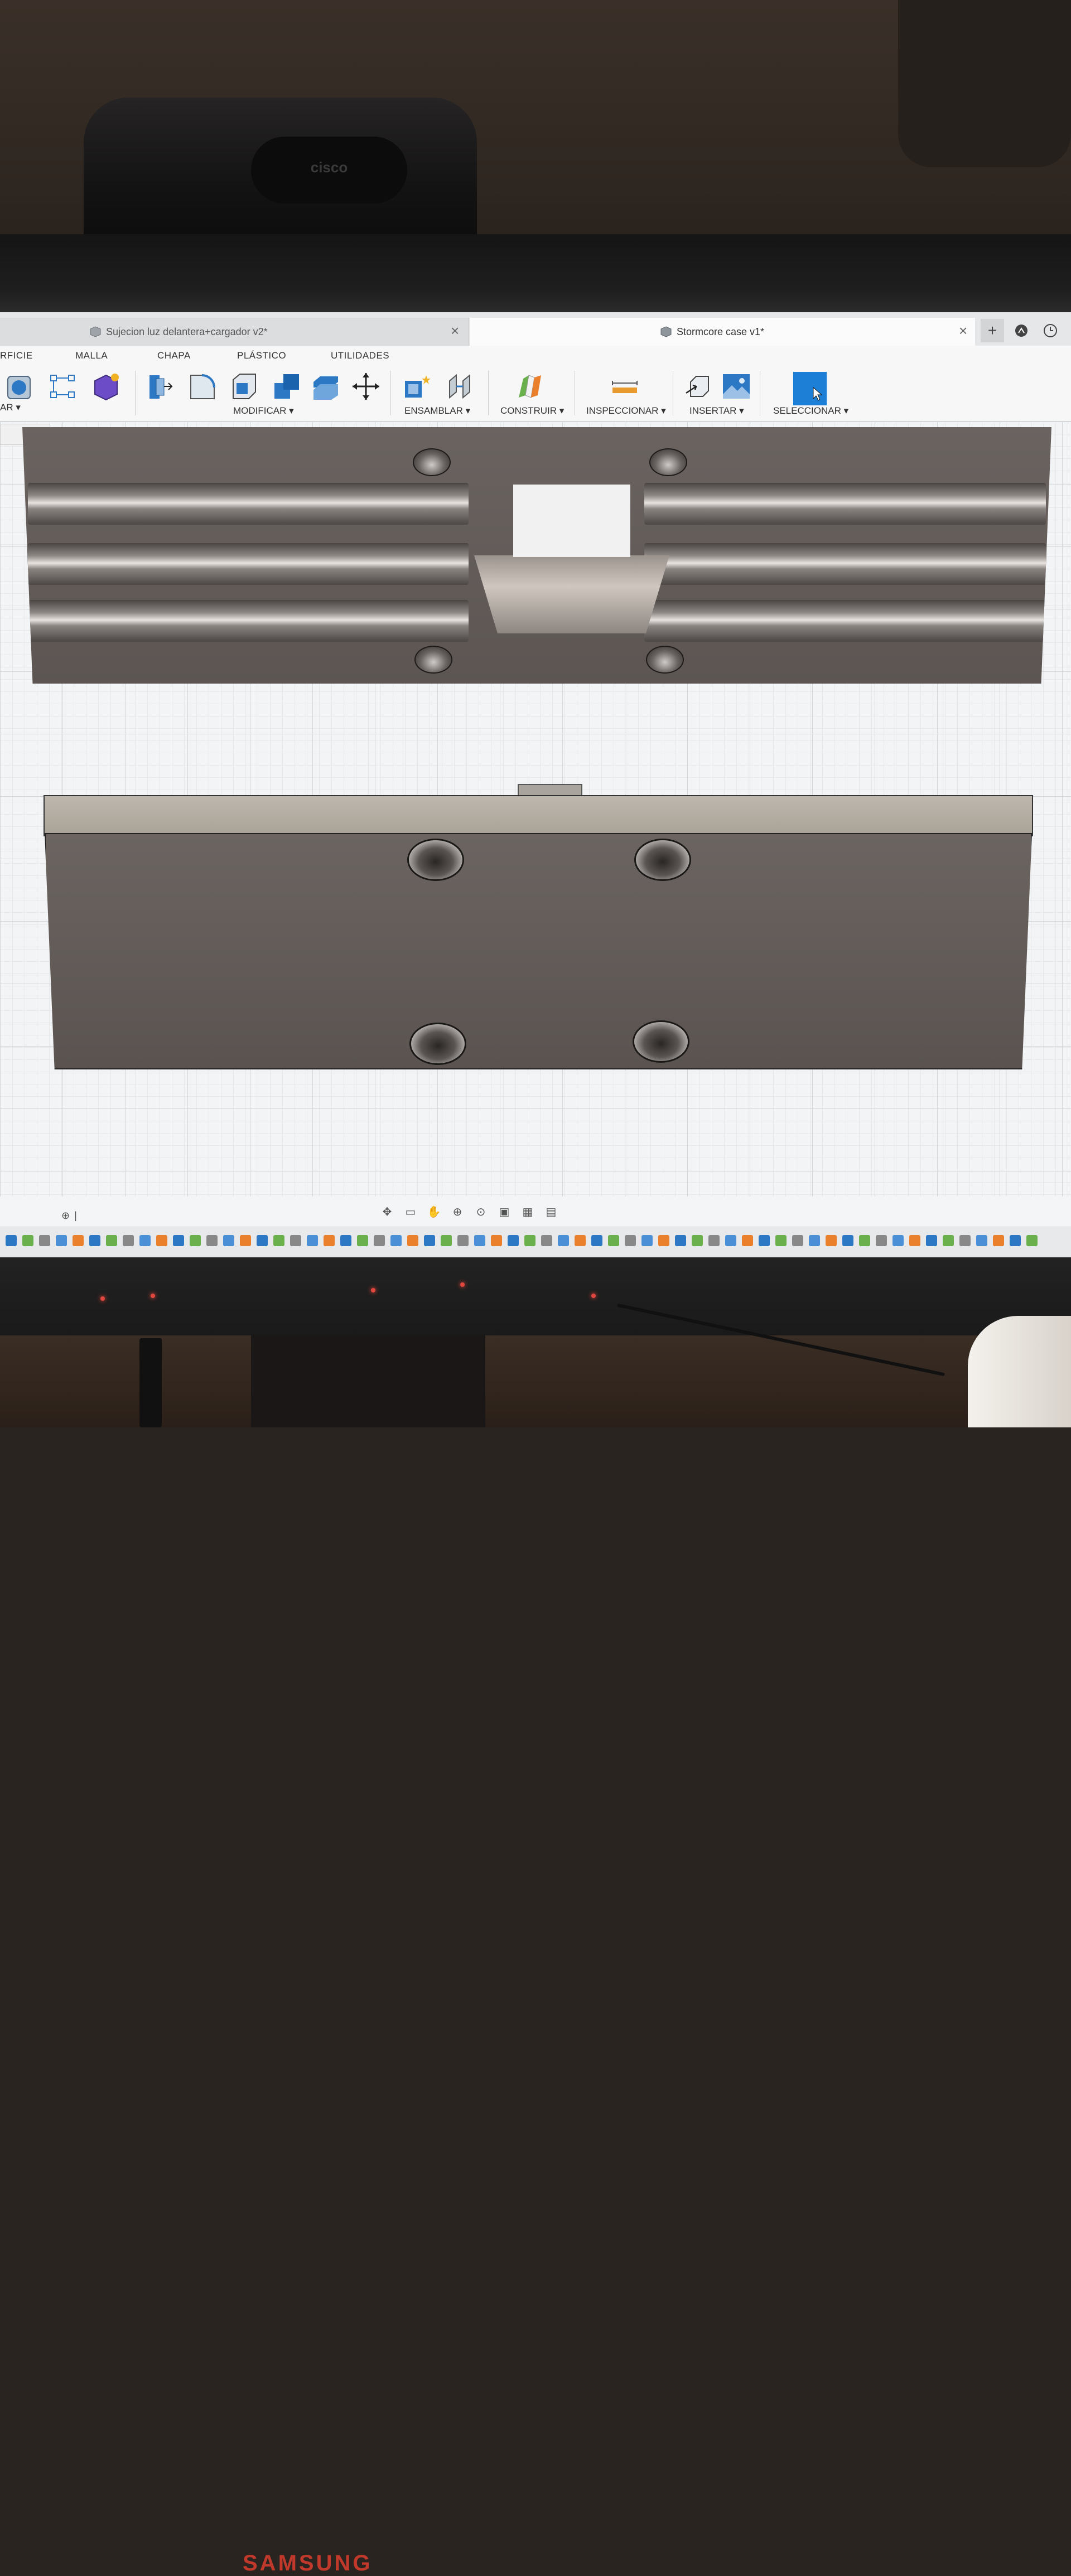 This screenshot has height=2576, width=1071. Describe the element at coordinates (993, 330) in the screenshot. I see `plus-icon: +` at that location.